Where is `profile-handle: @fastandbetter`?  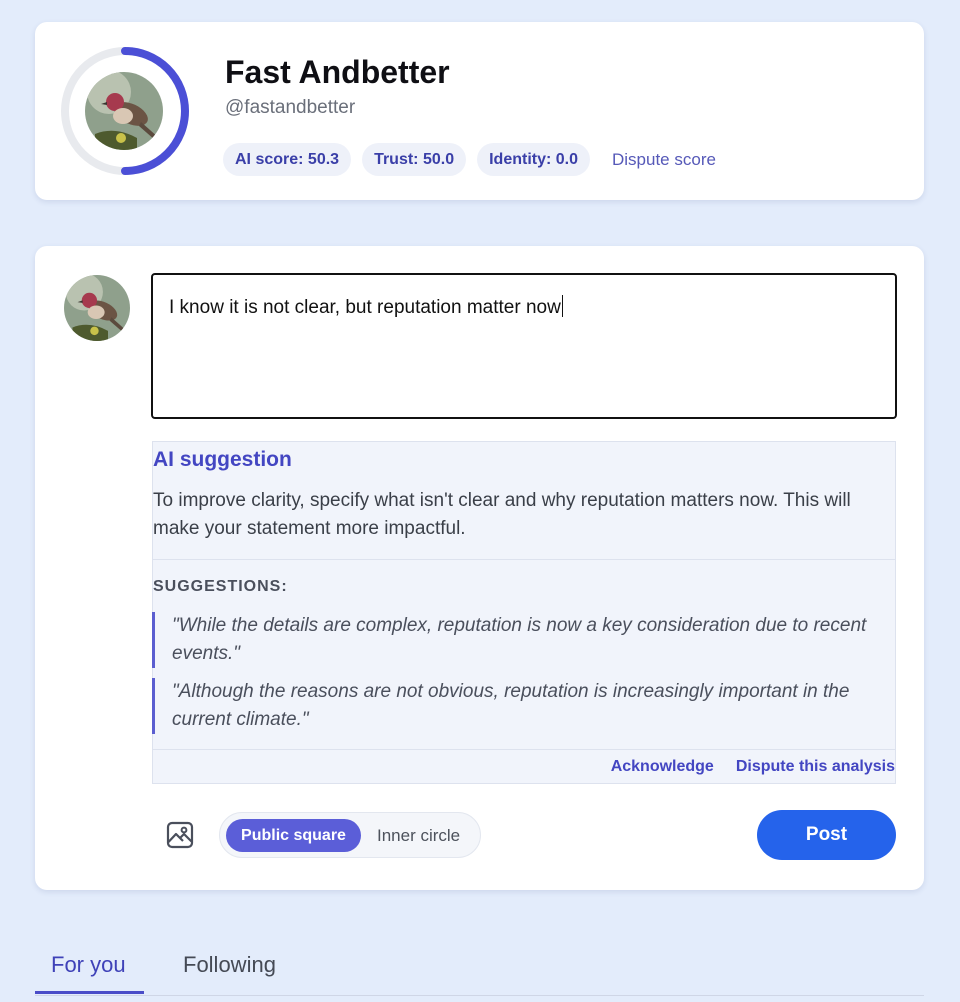
profile-handle: @fastandbetter is located at coordinates (290, 107).